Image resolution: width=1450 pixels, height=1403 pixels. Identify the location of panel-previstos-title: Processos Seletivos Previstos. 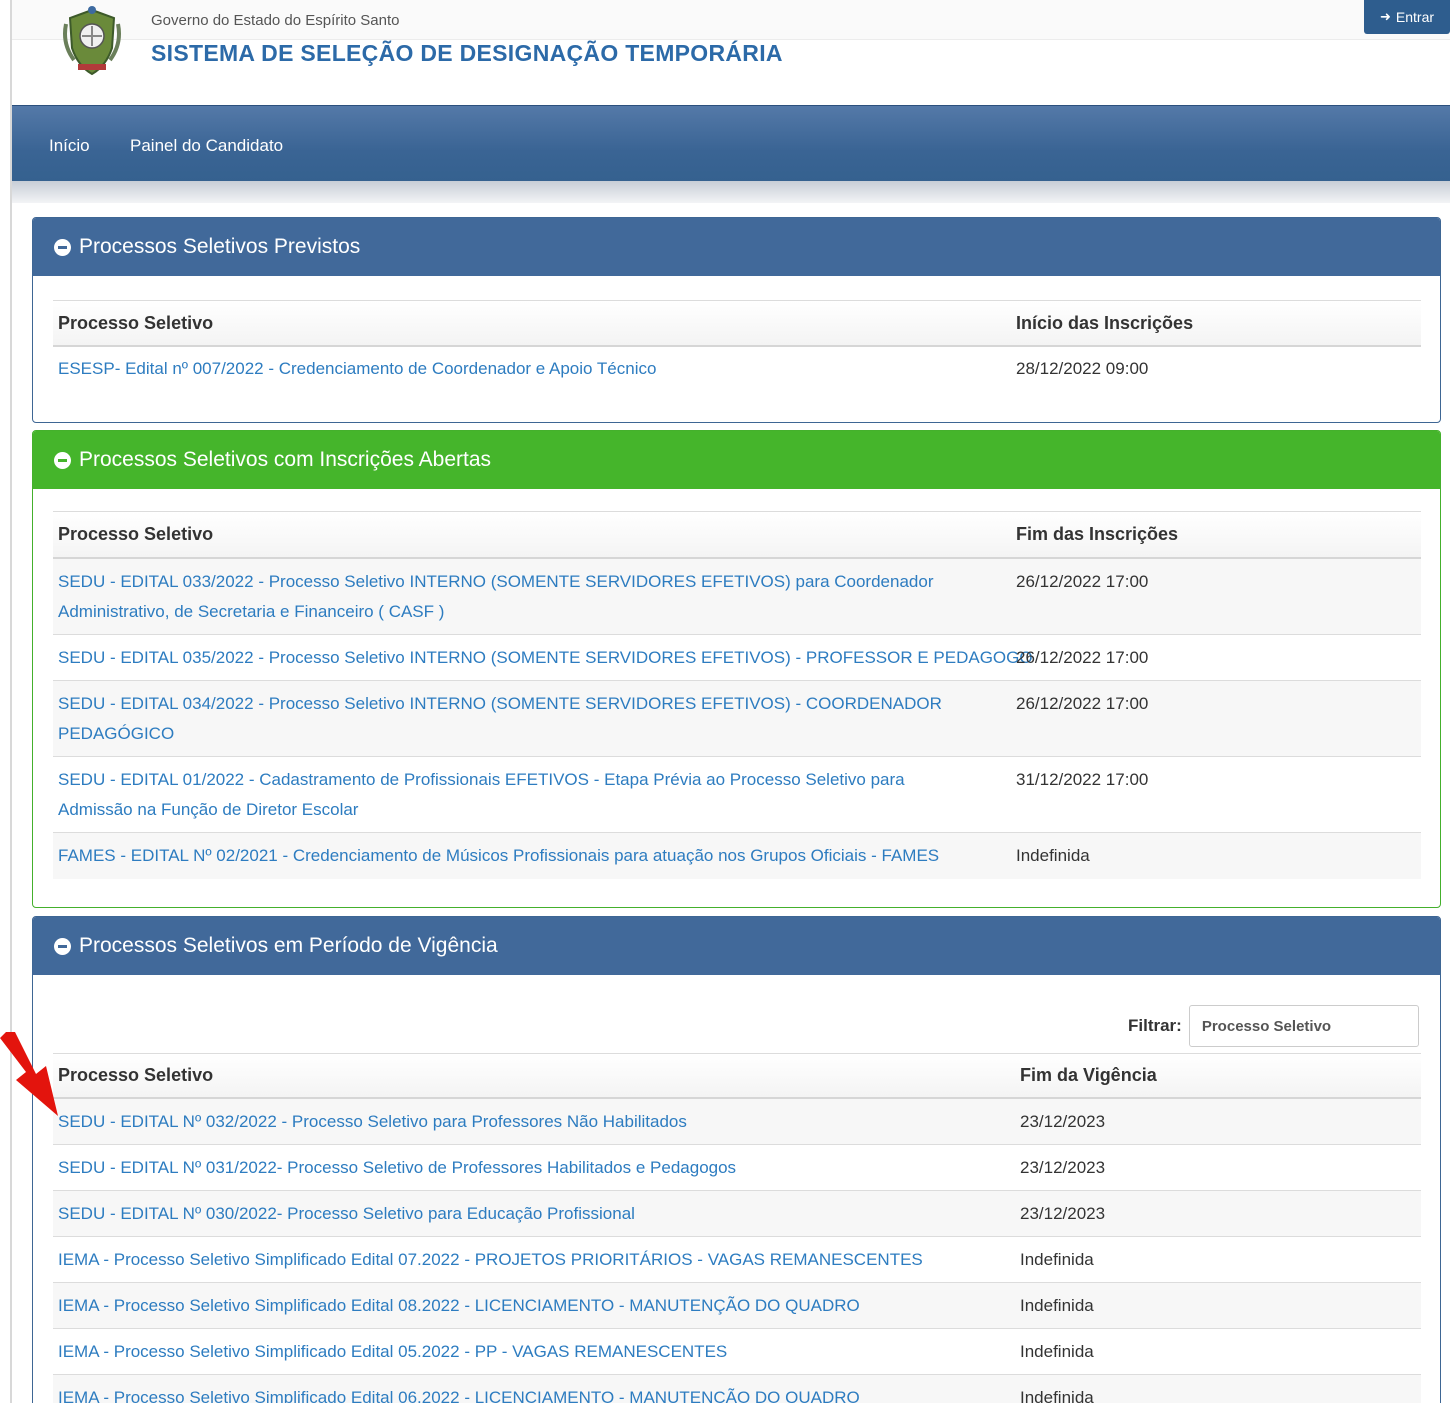
(220, 246).